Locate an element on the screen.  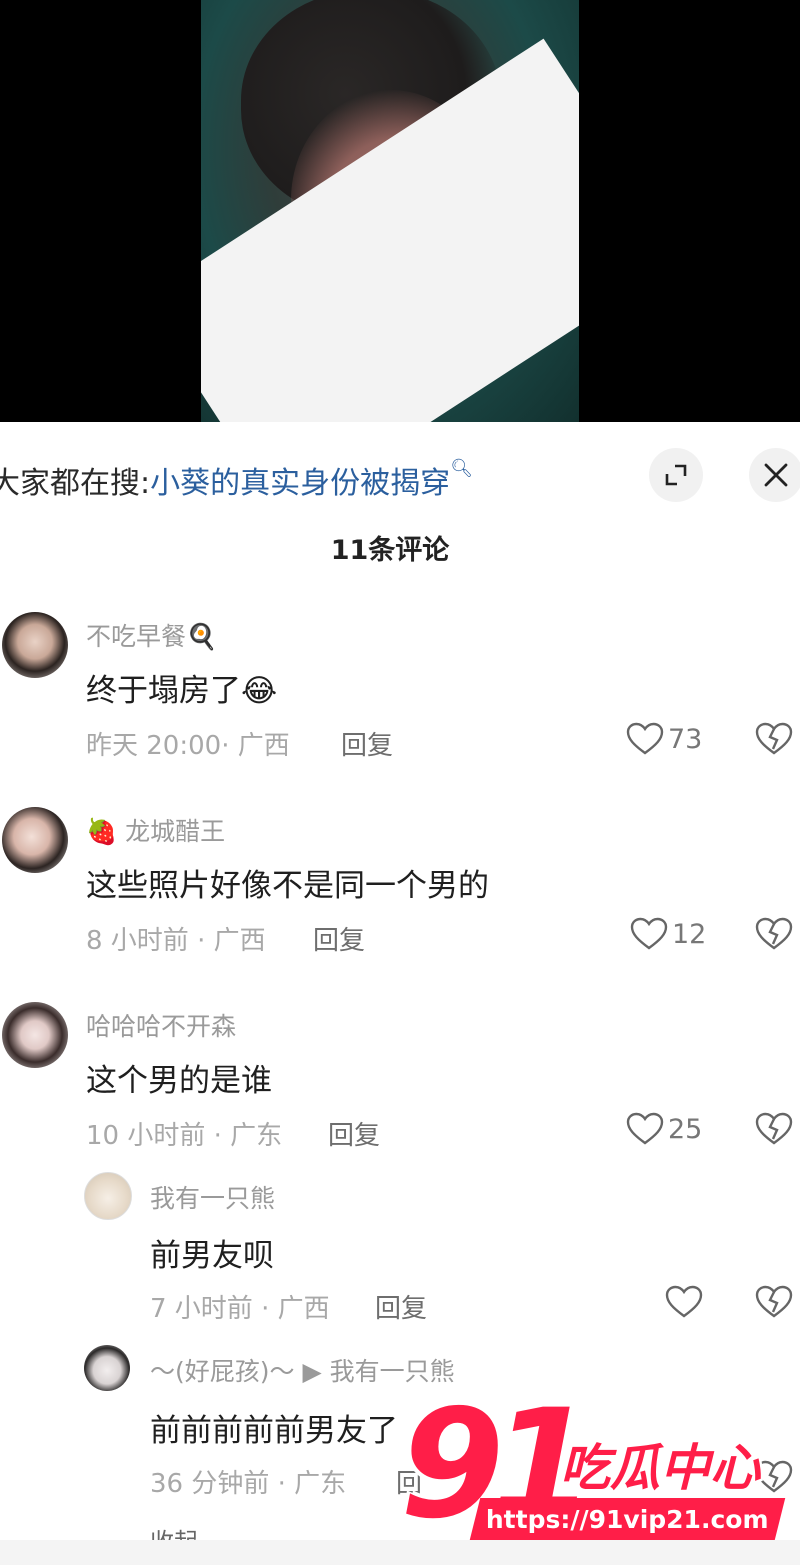
reply-meta: 7 小时前 · 广西 is located at coordinates (240, 1309).